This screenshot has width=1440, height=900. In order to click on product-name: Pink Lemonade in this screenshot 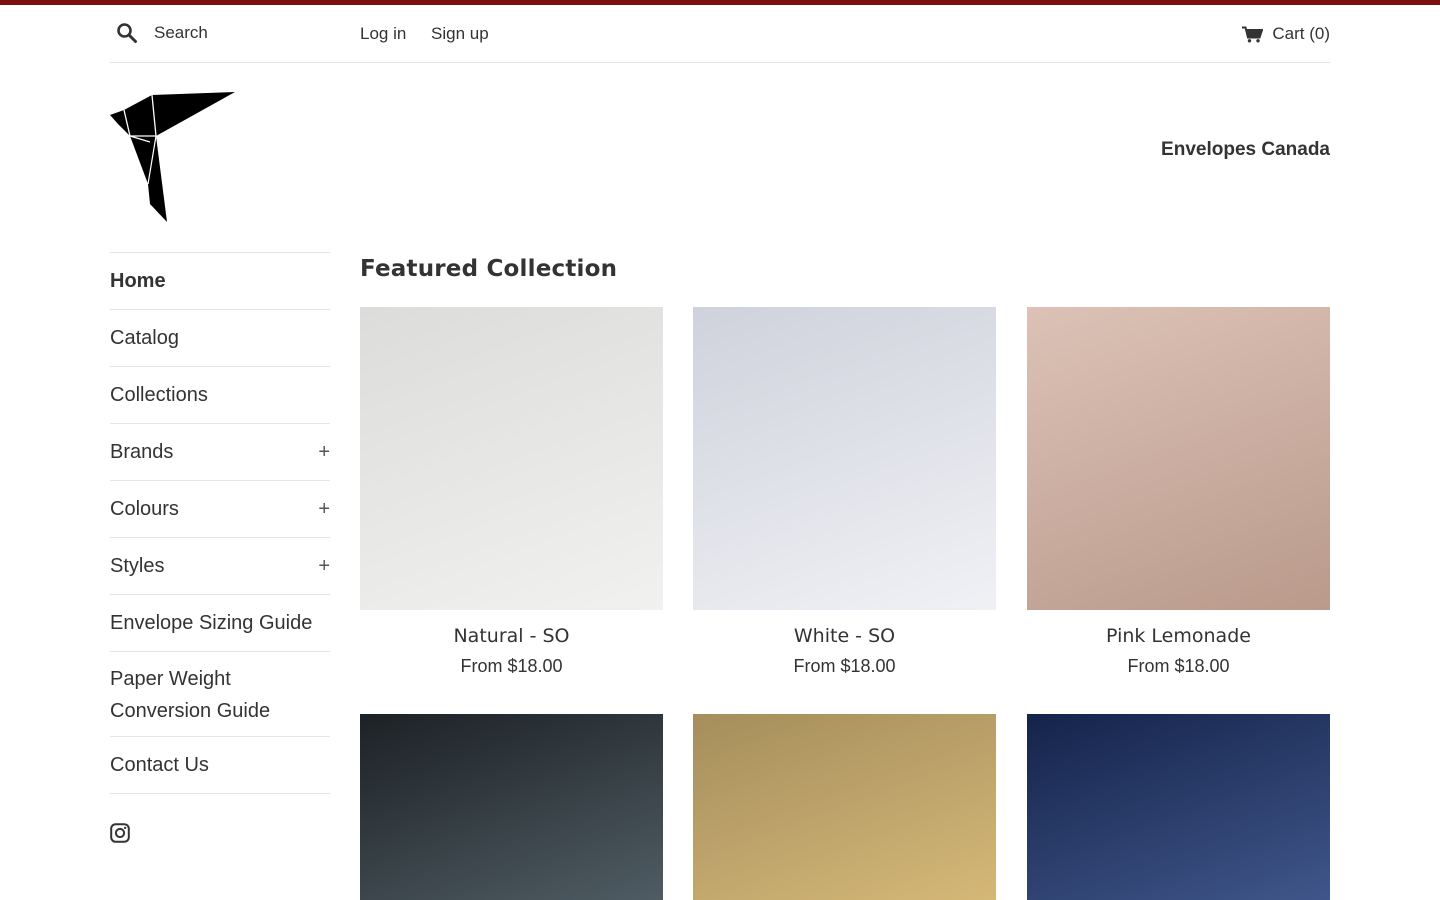, I will do `click(1178, 636)`.